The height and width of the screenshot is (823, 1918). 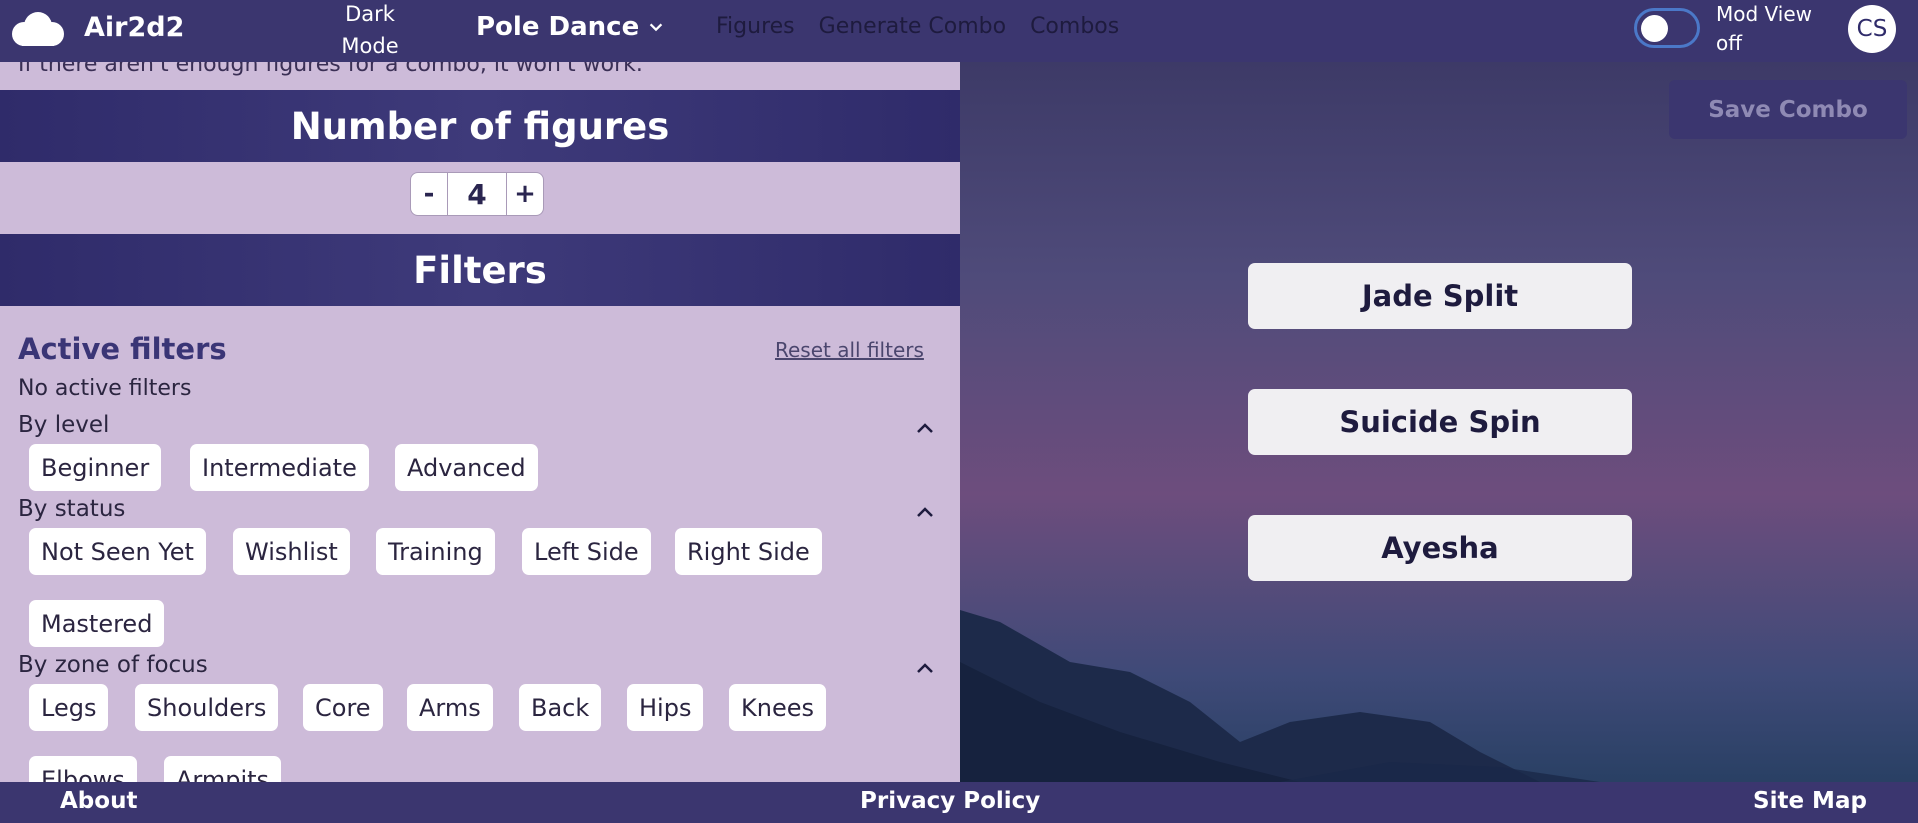 What do you see at coordinates (1788, 109) in the screenshot?
I see `save-combo-button: Save Combo` at bounding box center [1788, 109].